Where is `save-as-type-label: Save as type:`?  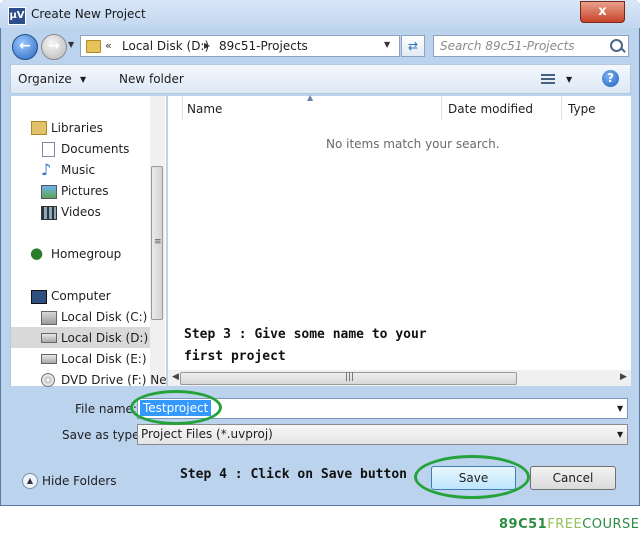
save-as-type-label: Save as type: is located at coordinates (103, 435).